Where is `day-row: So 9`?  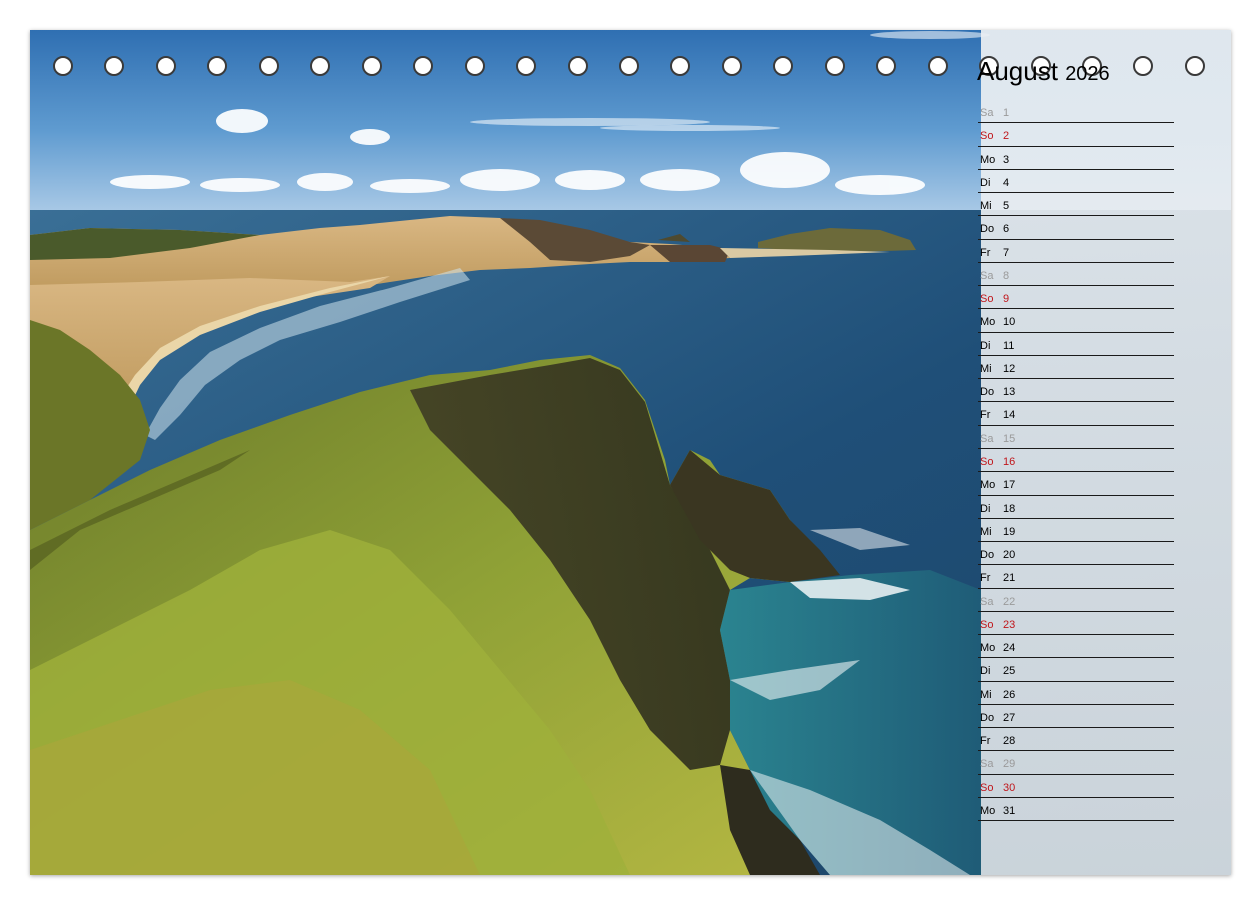 day-row: So 9 is located at coordinates (1076, 298).